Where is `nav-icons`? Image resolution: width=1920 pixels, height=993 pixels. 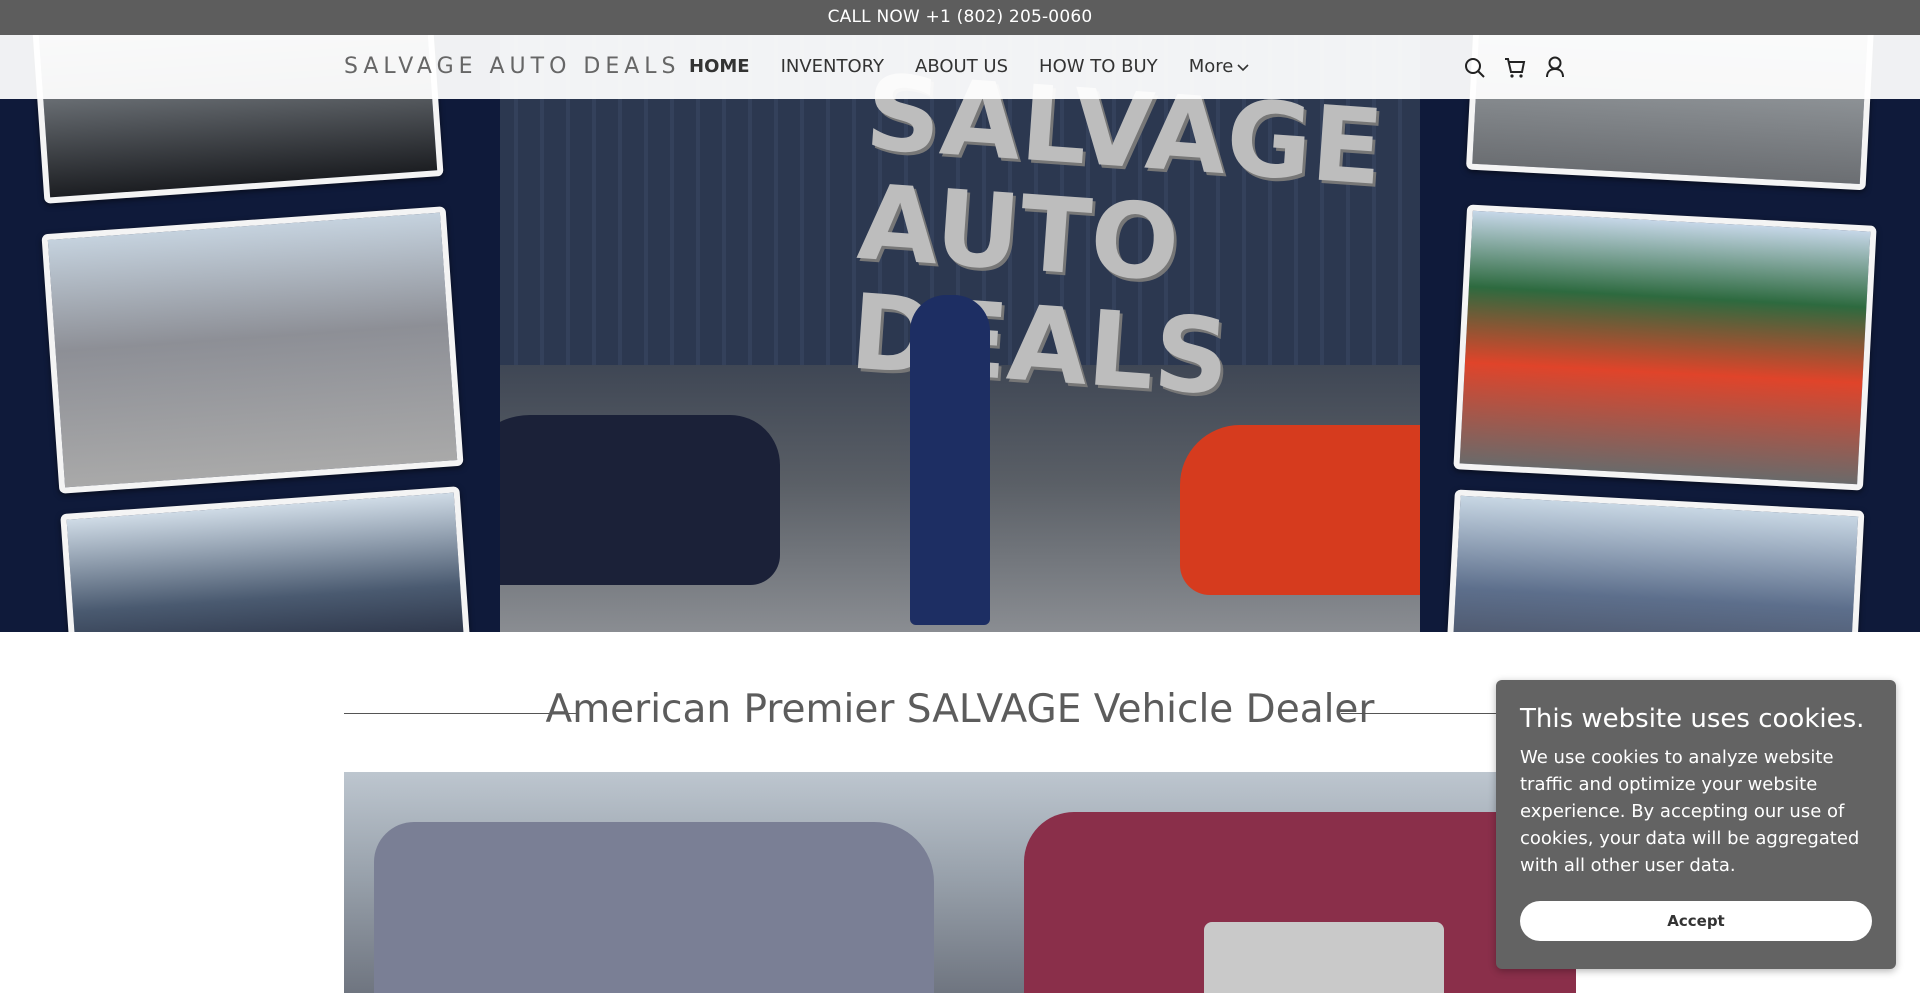
nav-icons is located at coordinates (1515, 67).